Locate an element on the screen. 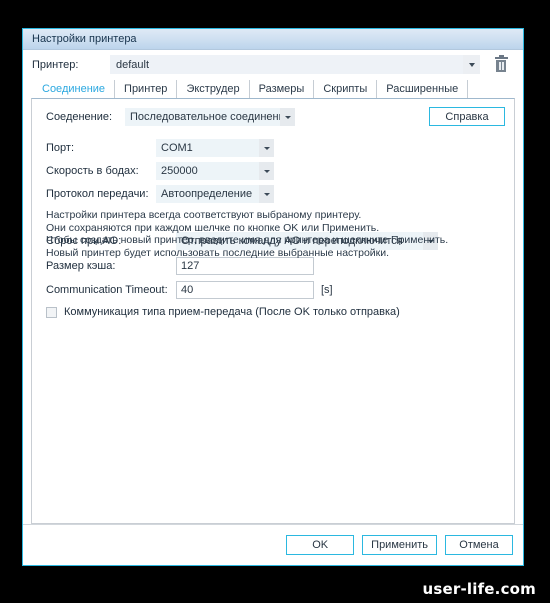 The image size is (550, 603). cache-size-field-row: Размер кэша: 127 is located at coordinates (180, 266).